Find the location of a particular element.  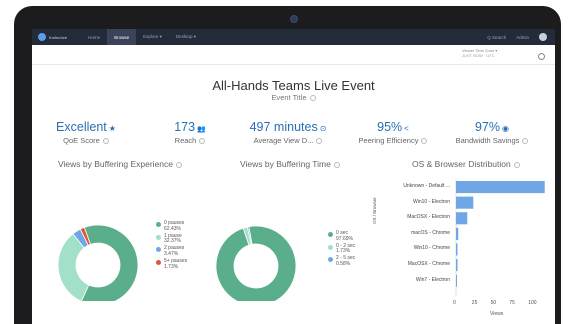

panel-title-time: Views by Buffering Time is located at coordinates (290, 164).